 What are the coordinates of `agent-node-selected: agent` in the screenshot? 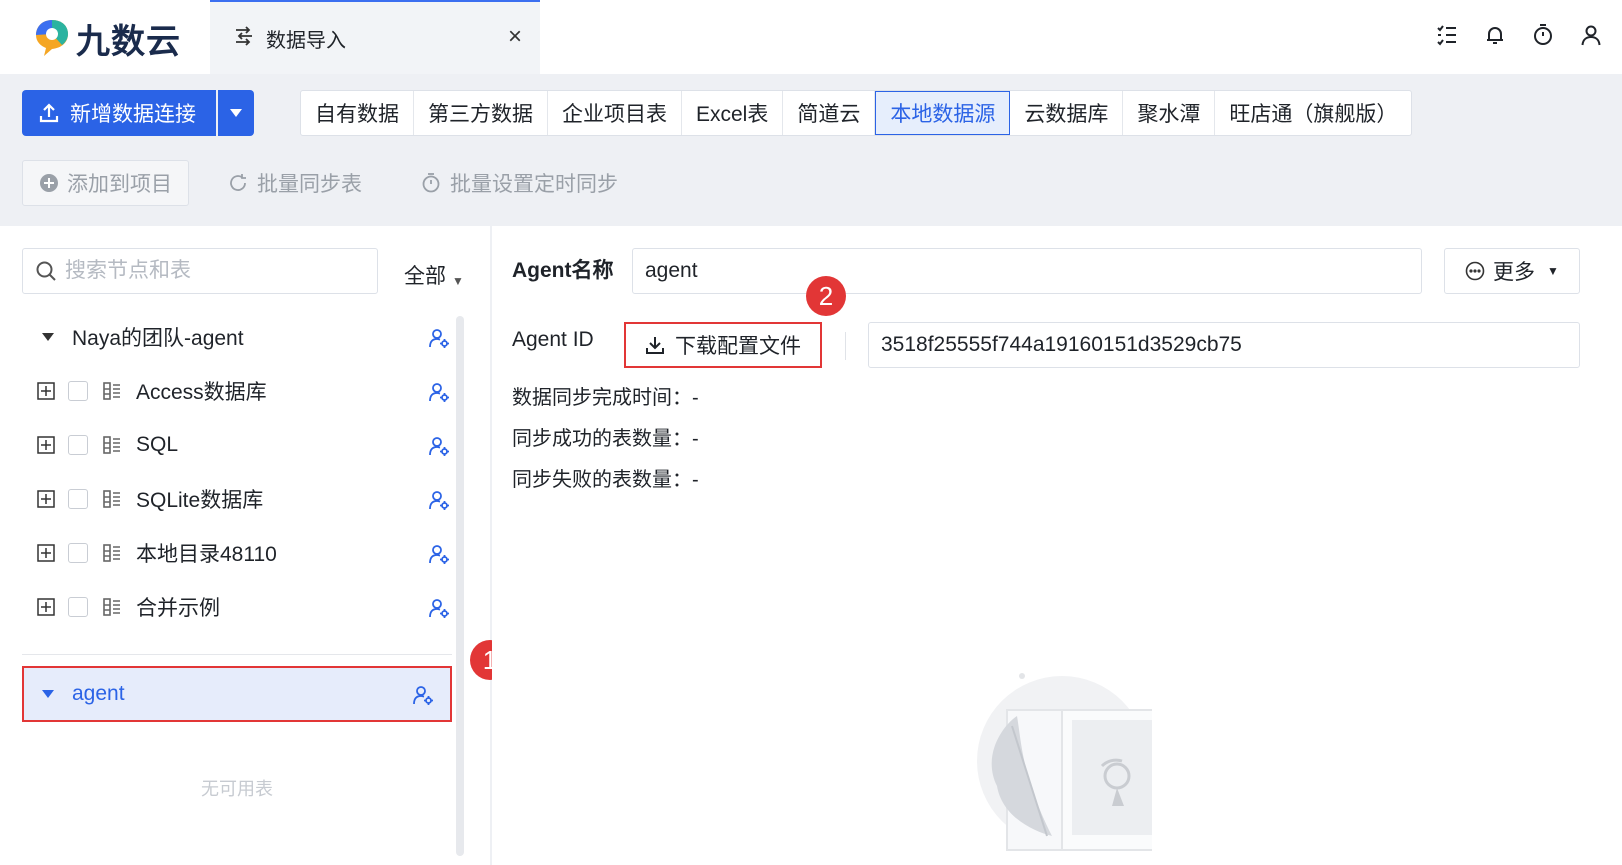 It's located at (237, 694).